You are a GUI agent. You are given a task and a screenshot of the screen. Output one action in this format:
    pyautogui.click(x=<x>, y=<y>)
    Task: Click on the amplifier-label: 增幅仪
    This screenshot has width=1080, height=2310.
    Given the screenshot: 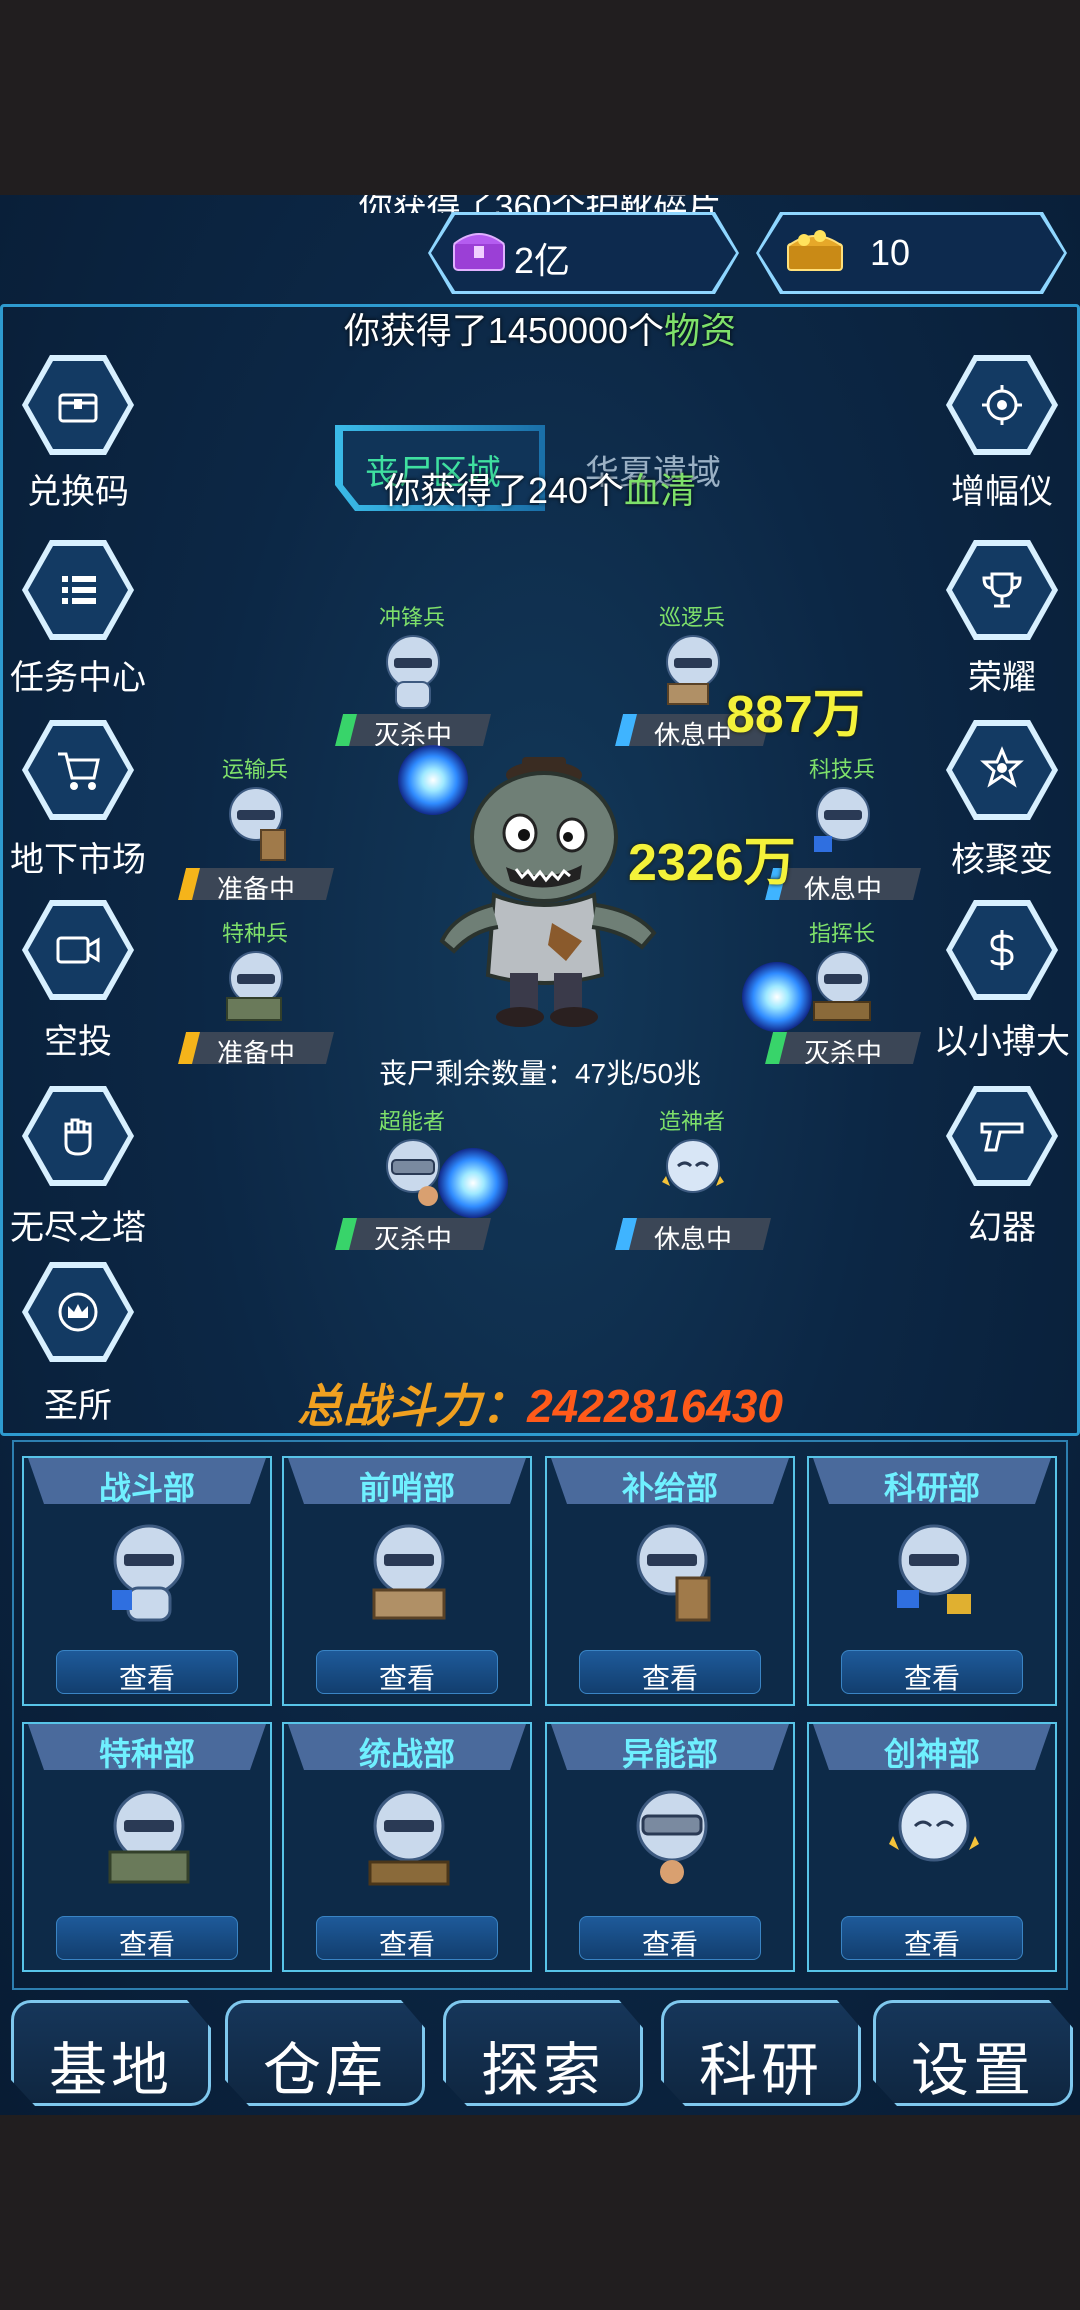 What is the action you would take?
    pyautogui.click(x=1002, y=492)
    